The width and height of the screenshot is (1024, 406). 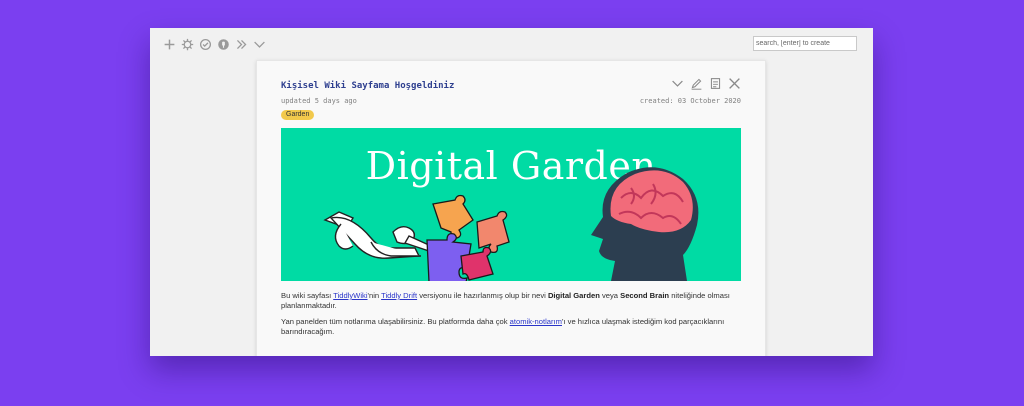 I want to click on created-meta: created: 03 October 2020, so click(x=690, y=101).